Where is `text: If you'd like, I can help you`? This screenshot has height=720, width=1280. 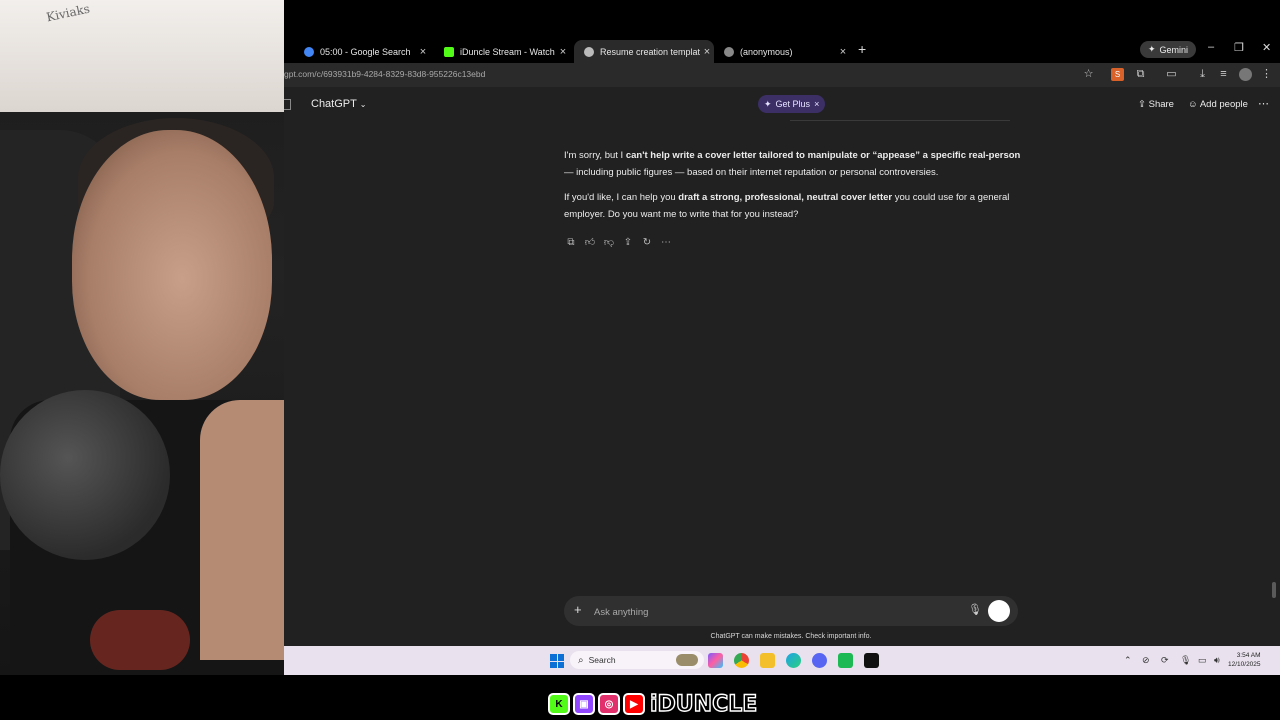 text: If you'd like, I can help you is located at coordinates (621, 197).